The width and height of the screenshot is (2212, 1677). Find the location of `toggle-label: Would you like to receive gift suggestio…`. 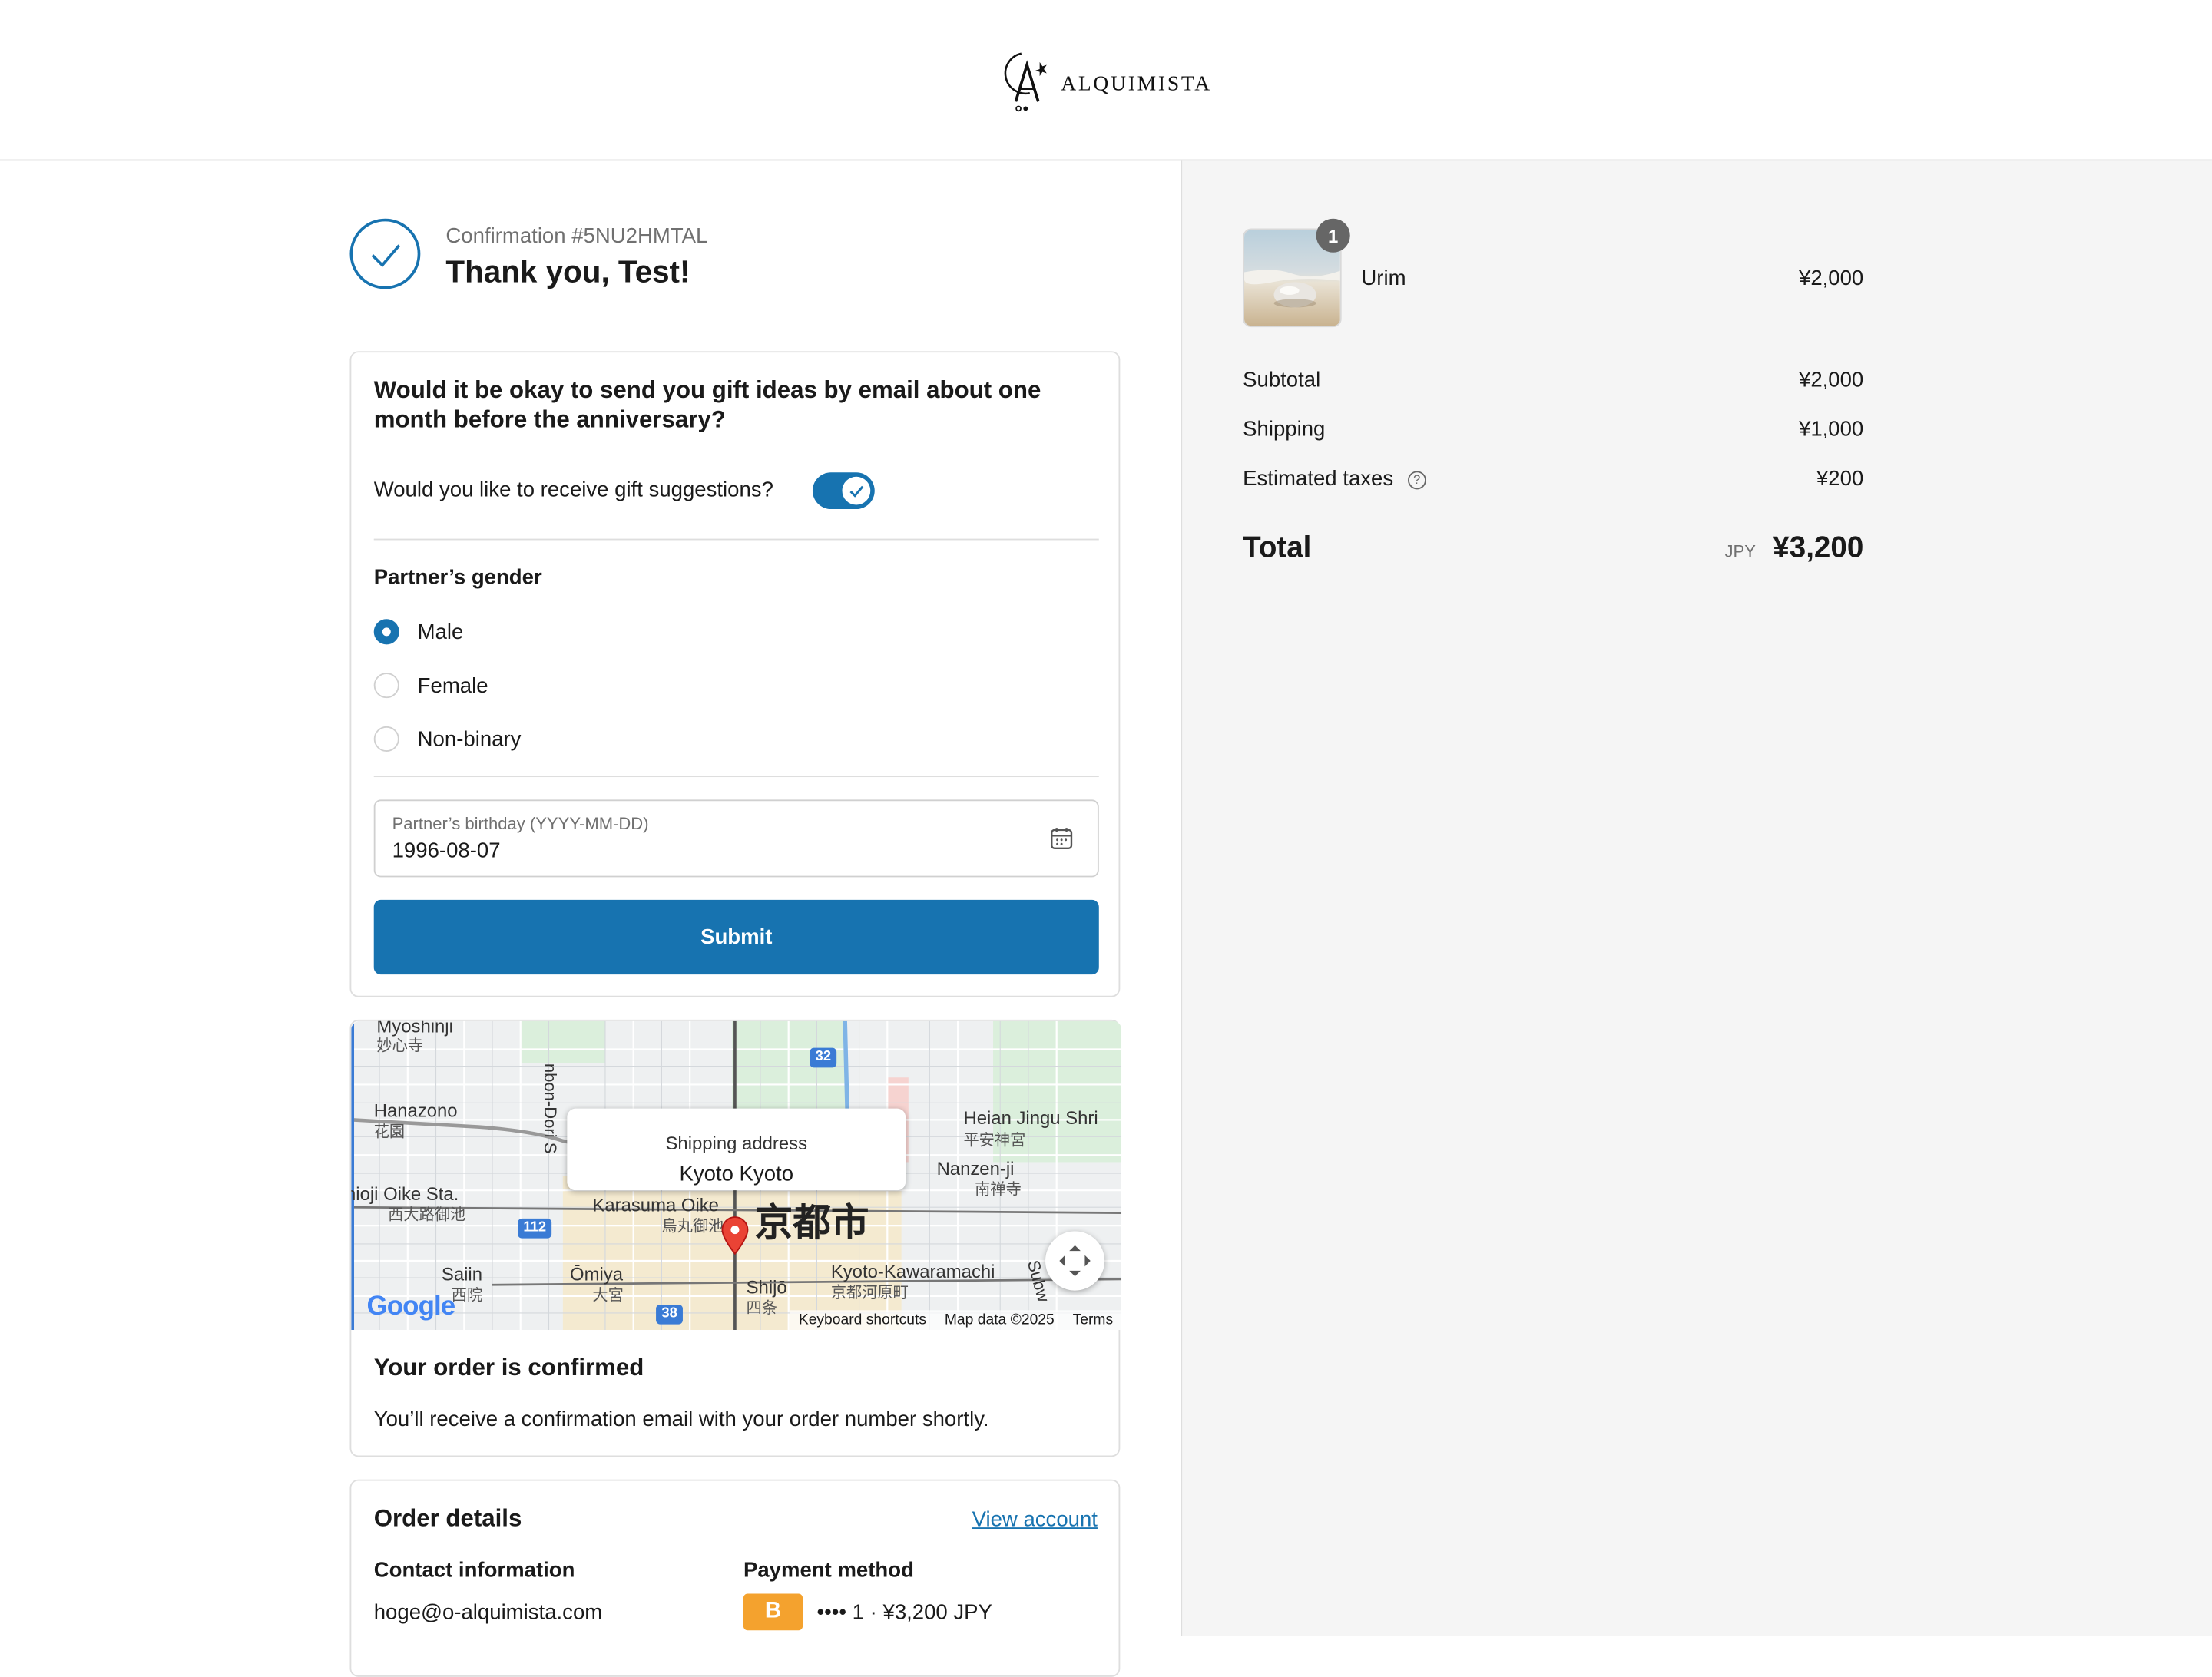

toggle-label: Would you like to receive gift suggestio… is located at coordinates (573, 490).